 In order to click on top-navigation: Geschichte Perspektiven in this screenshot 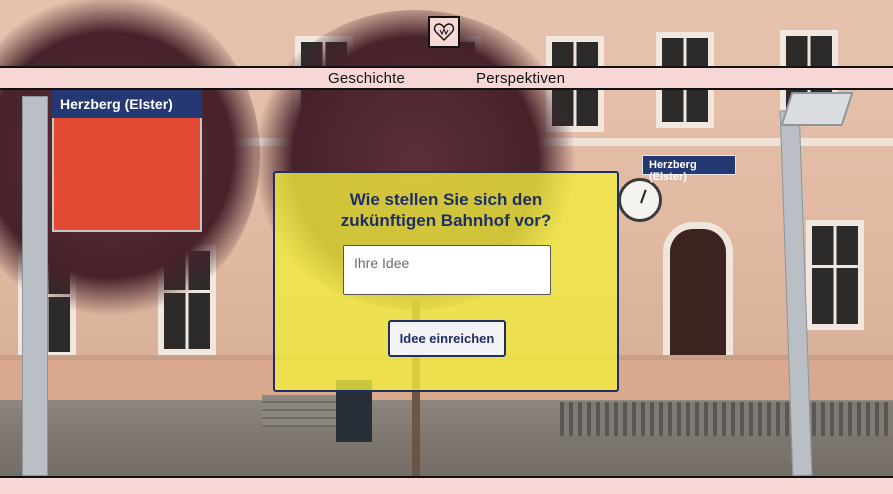, I will do `click(446, 78)`.